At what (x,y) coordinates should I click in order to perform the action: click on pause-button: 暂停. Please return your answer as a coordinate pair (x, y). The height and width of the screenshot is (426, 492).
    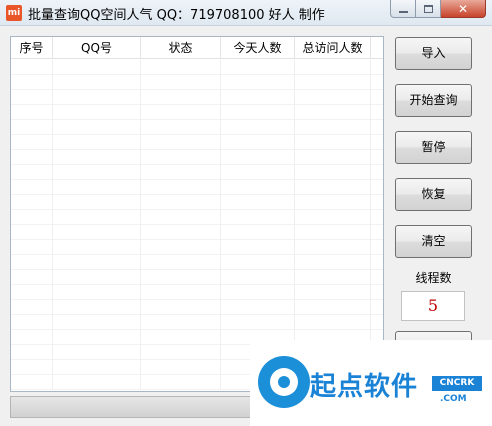
    Looking at the image, I should click on (433, 147).